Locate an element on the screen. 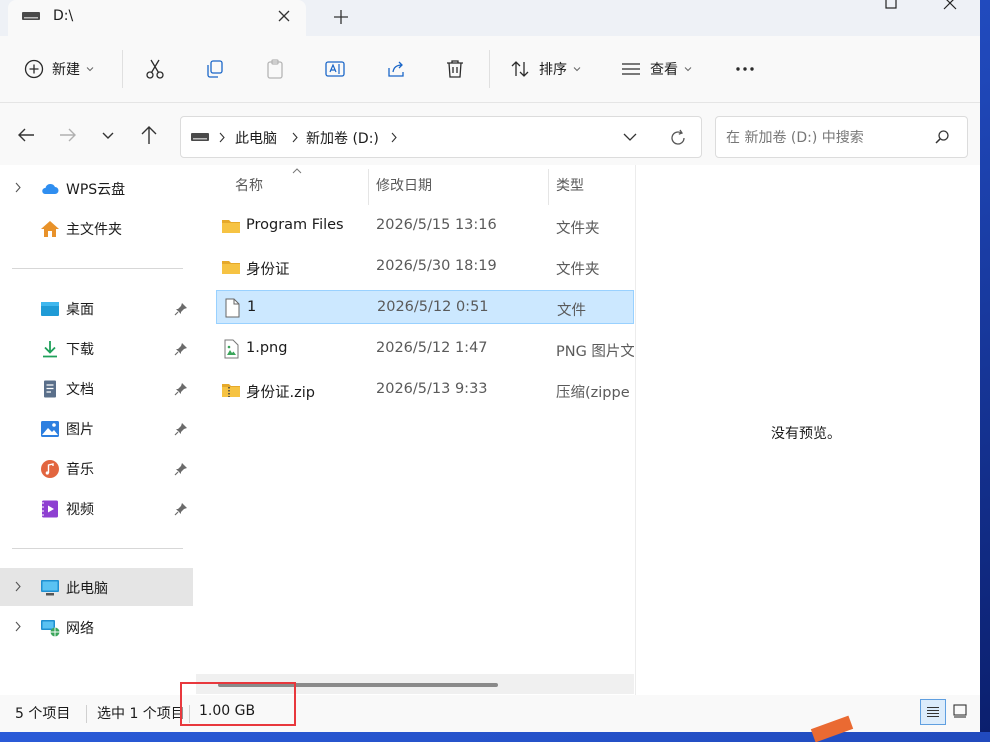 This screenshot has width=990, height=742. file-row-program-files: Program Files 2026/5/15 13:16 文件夹 is located at coordinates (425, 226).